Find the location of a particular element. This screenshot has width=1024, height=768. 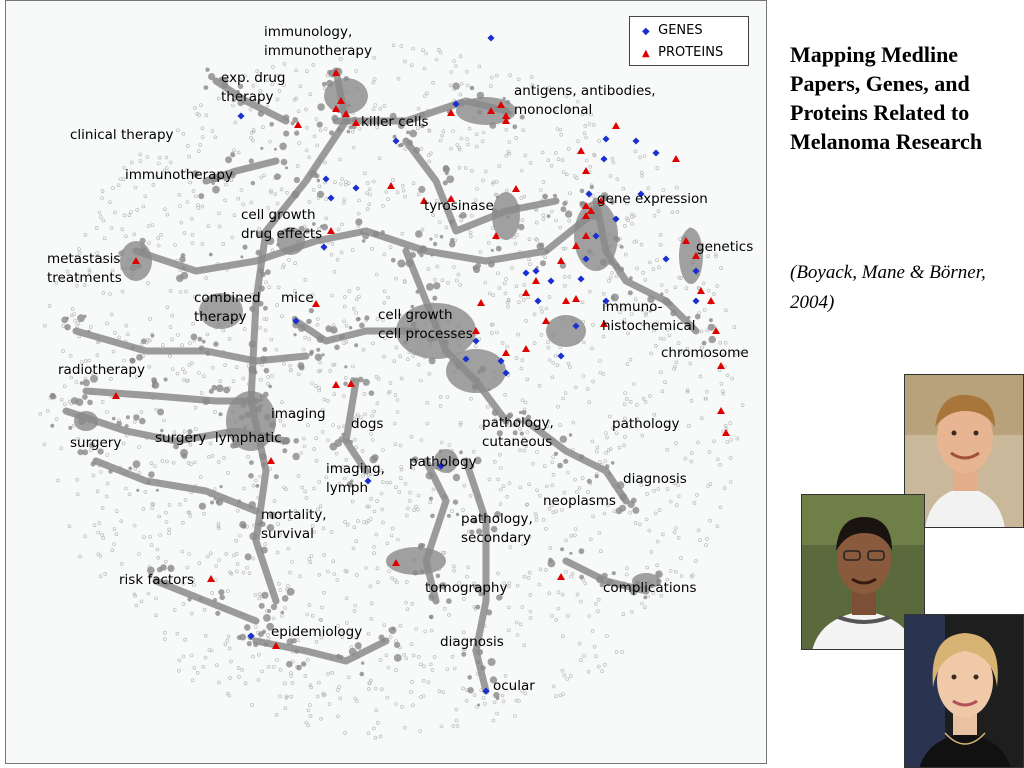

map-label-combined-therapy: combined therapy is located at coordinates (227, 307).